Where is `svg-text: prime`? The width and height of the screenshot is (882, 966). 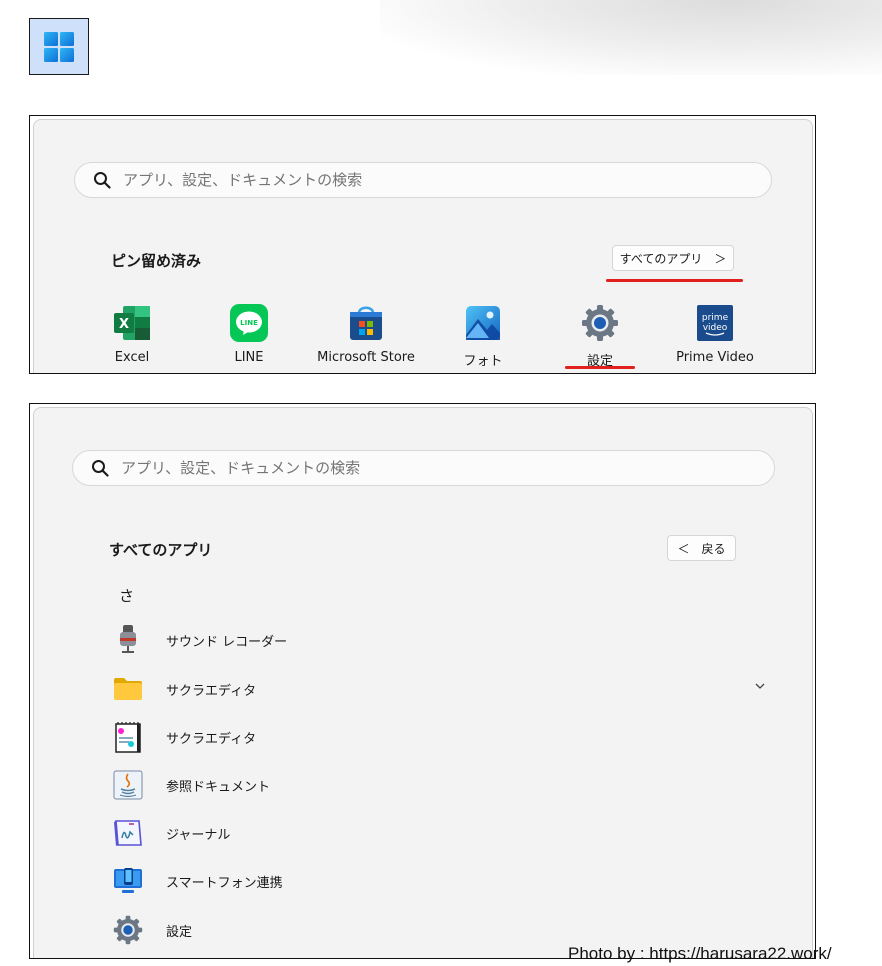
svg-text: prime is located at coordinates (715, 318).